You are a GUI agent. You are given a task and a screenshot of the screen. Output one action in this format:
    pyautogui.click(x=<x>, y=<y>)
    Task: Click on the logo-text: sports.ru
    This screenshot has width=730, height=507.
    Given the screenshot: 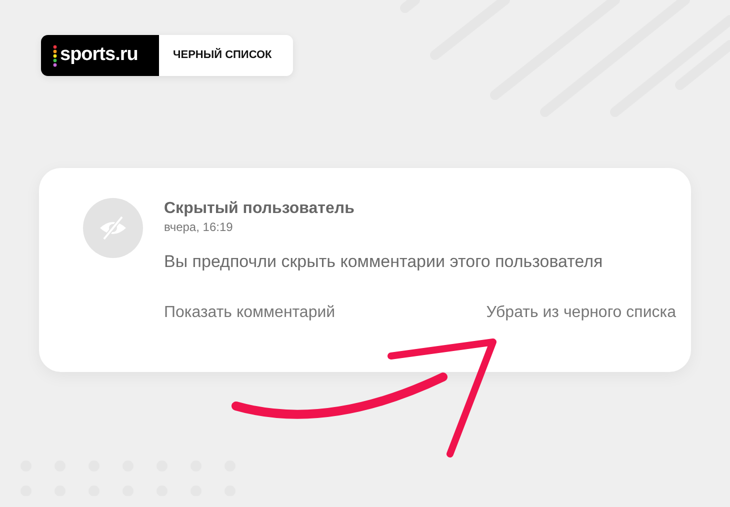 What is the action you would take?
    pyautogui.click(x=99, y=55)
    